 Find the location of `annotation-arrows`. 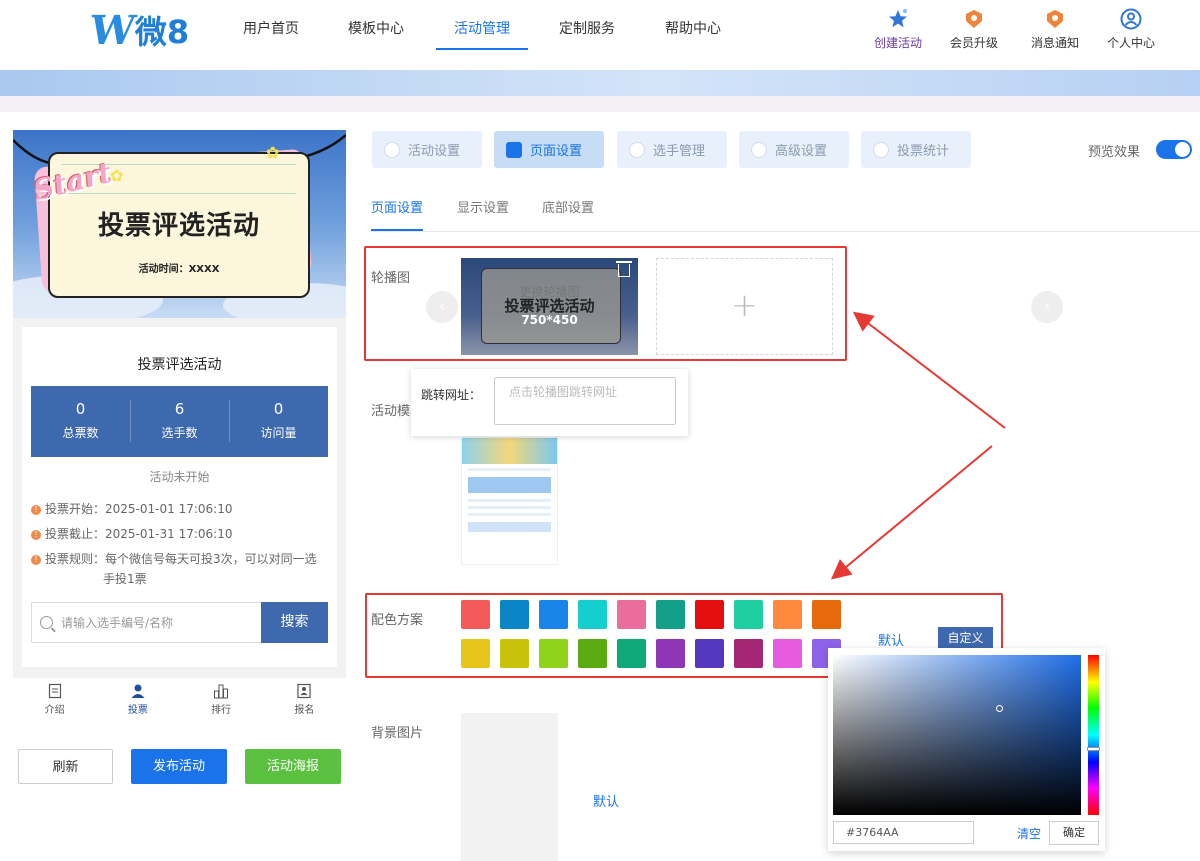

annotation-arrows is located at coordinates (918, 445).